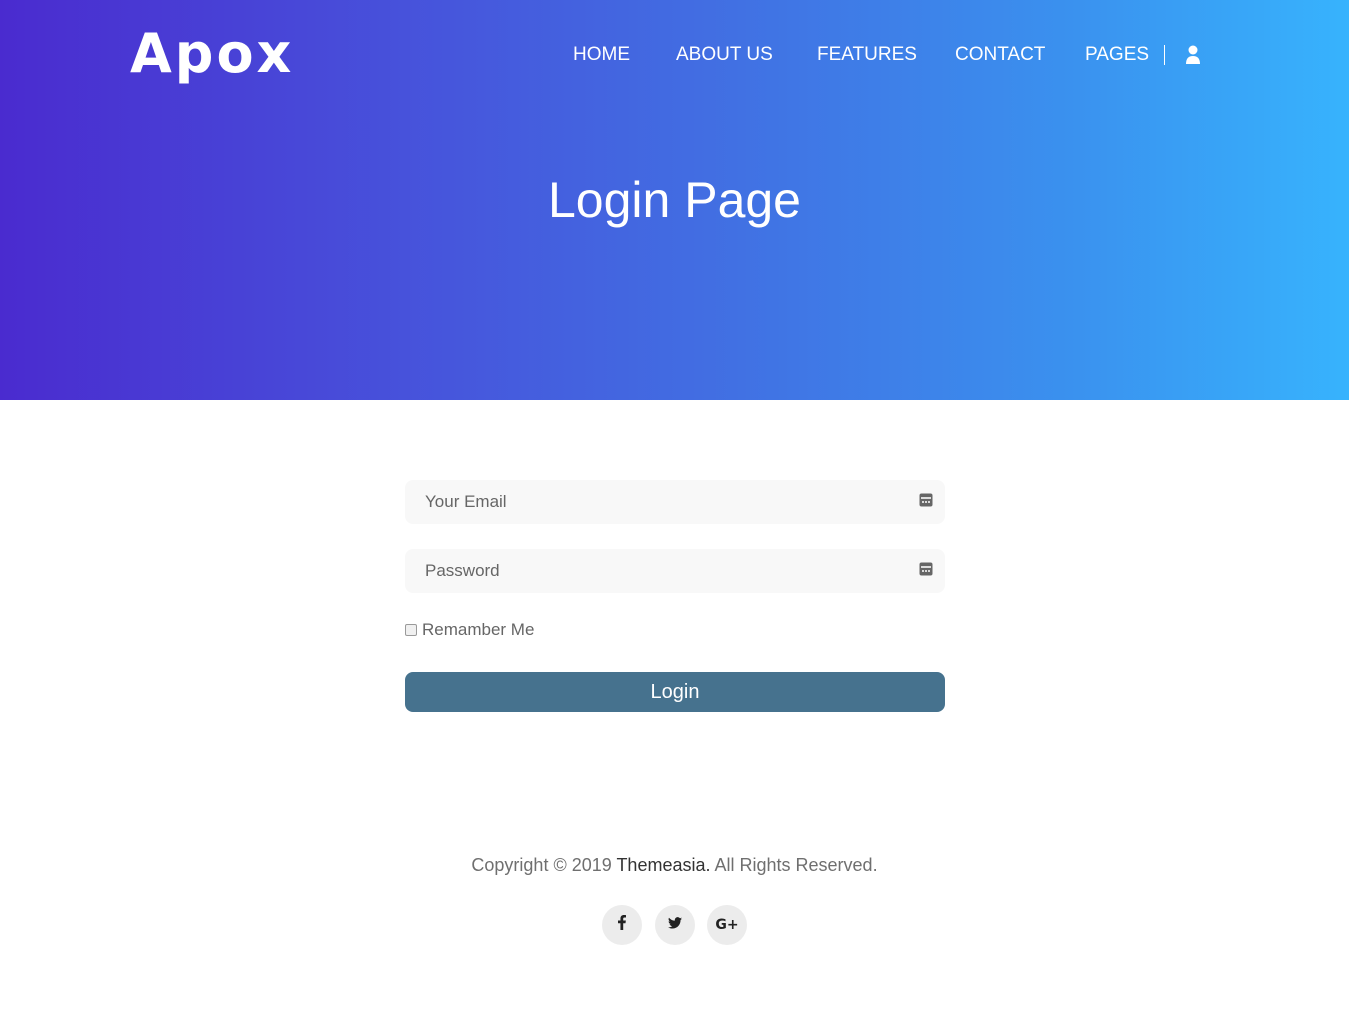 This screenshot has width=1349, height=1015. I want to click on nav-item-features: FEATURES, so click(867, 55).